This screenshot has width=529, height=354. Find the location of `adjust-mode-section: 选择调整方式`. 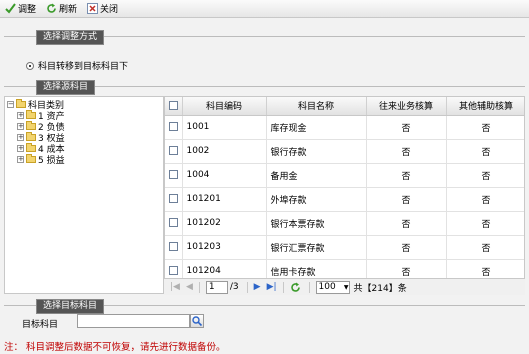

adjust-mode-section: 选择调整方式 is located at coordinates (264, 37).